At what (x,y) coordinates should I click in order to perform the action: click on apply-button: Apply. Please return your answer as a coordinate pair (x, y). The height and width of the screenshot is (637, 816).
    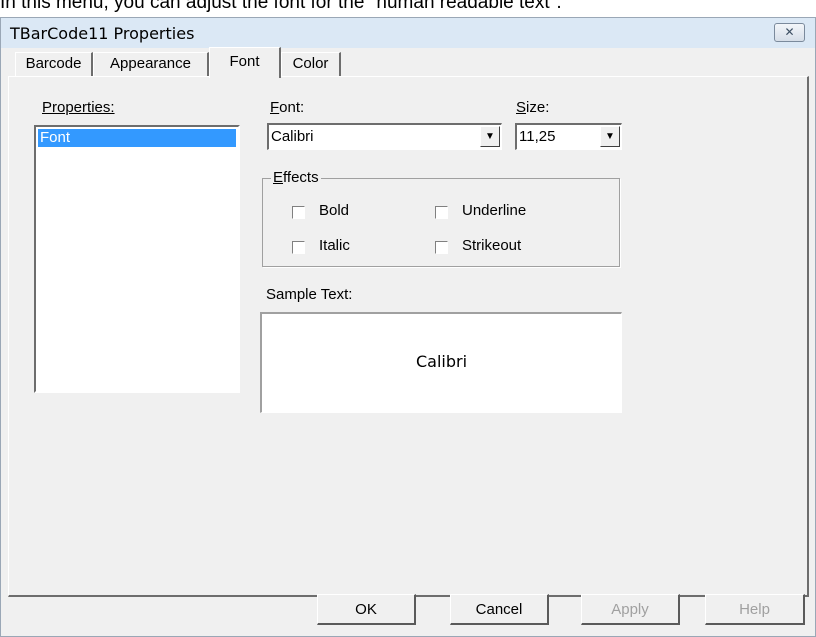
    Looking at the image, I should click on (630, 609).